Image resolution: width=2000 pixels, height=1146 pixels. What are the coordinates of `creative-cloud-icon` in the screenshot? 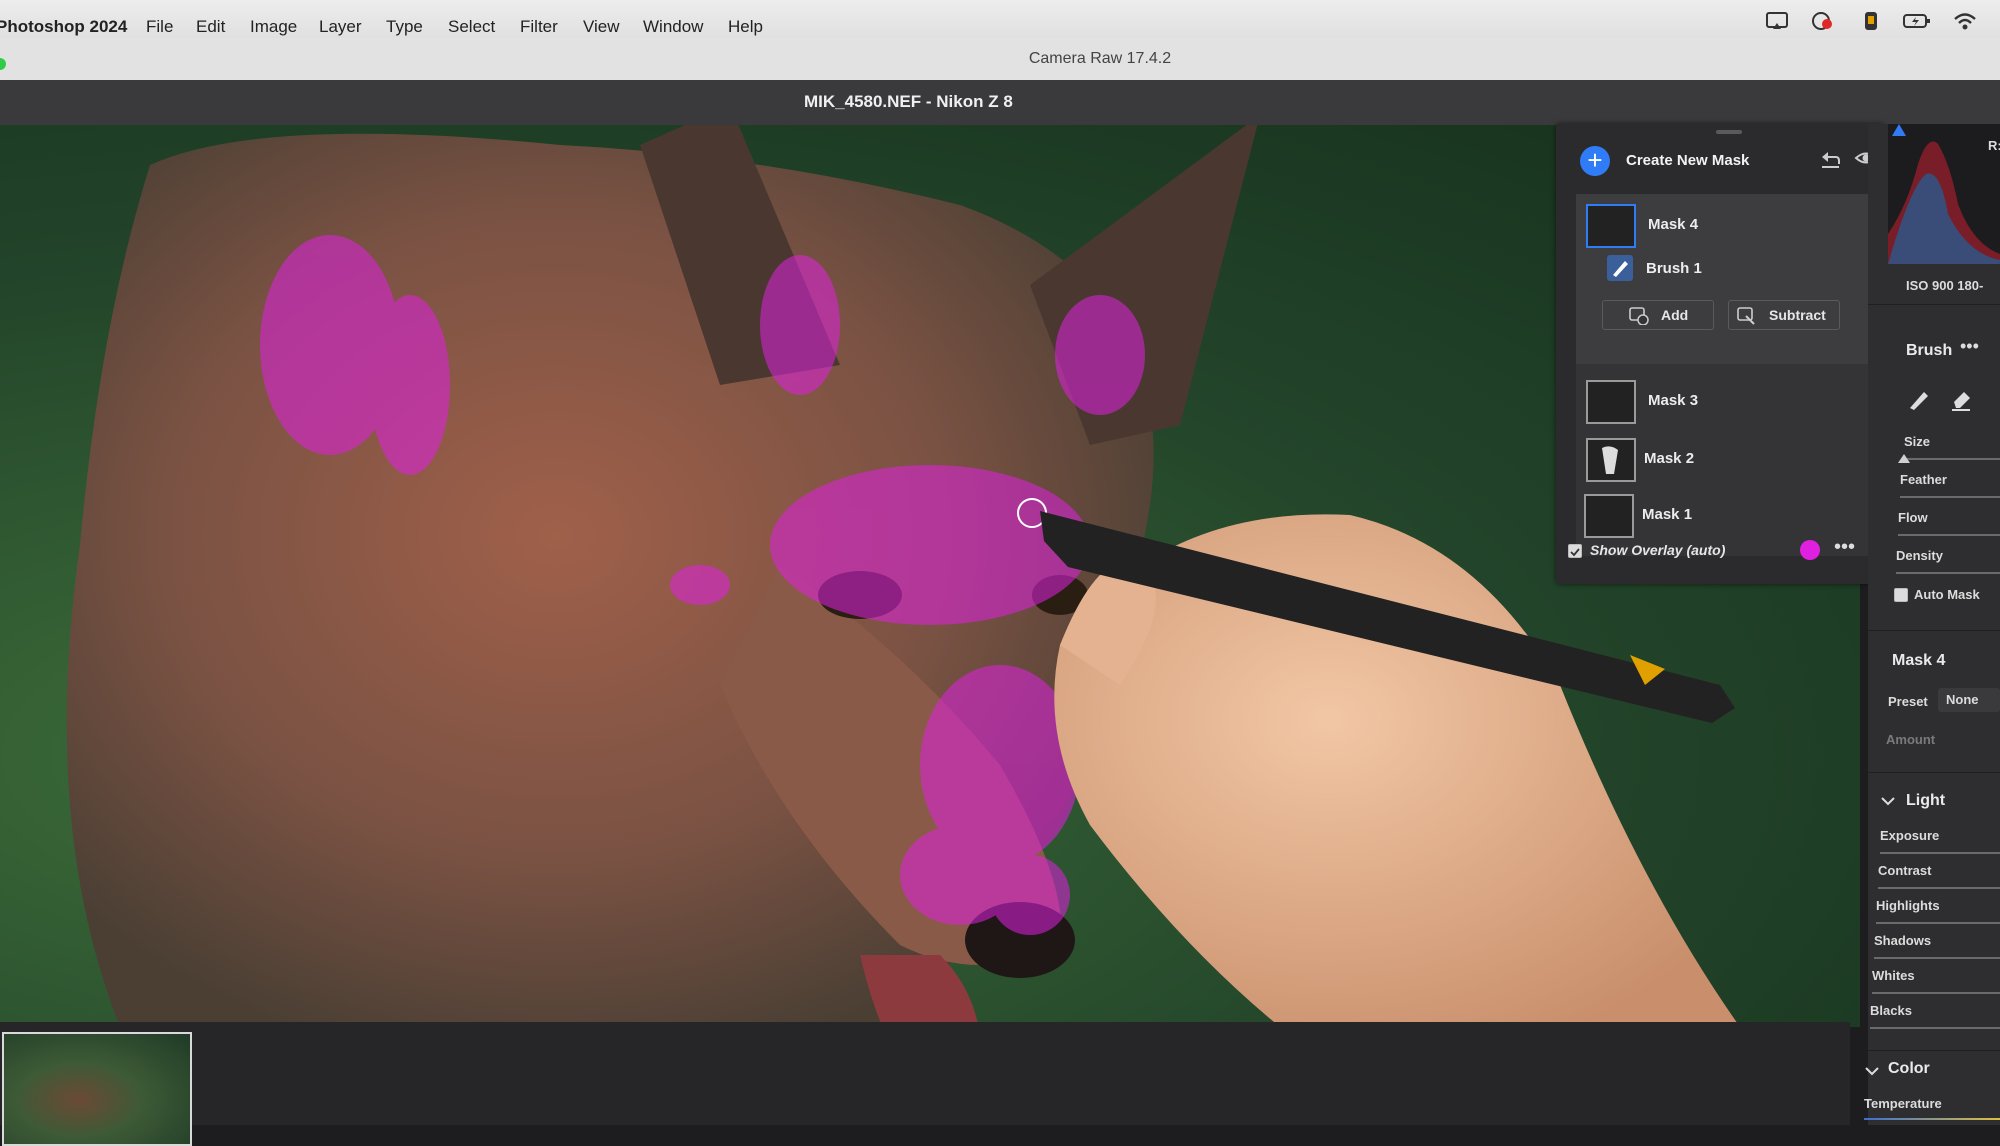 It's located at (1823, 21).